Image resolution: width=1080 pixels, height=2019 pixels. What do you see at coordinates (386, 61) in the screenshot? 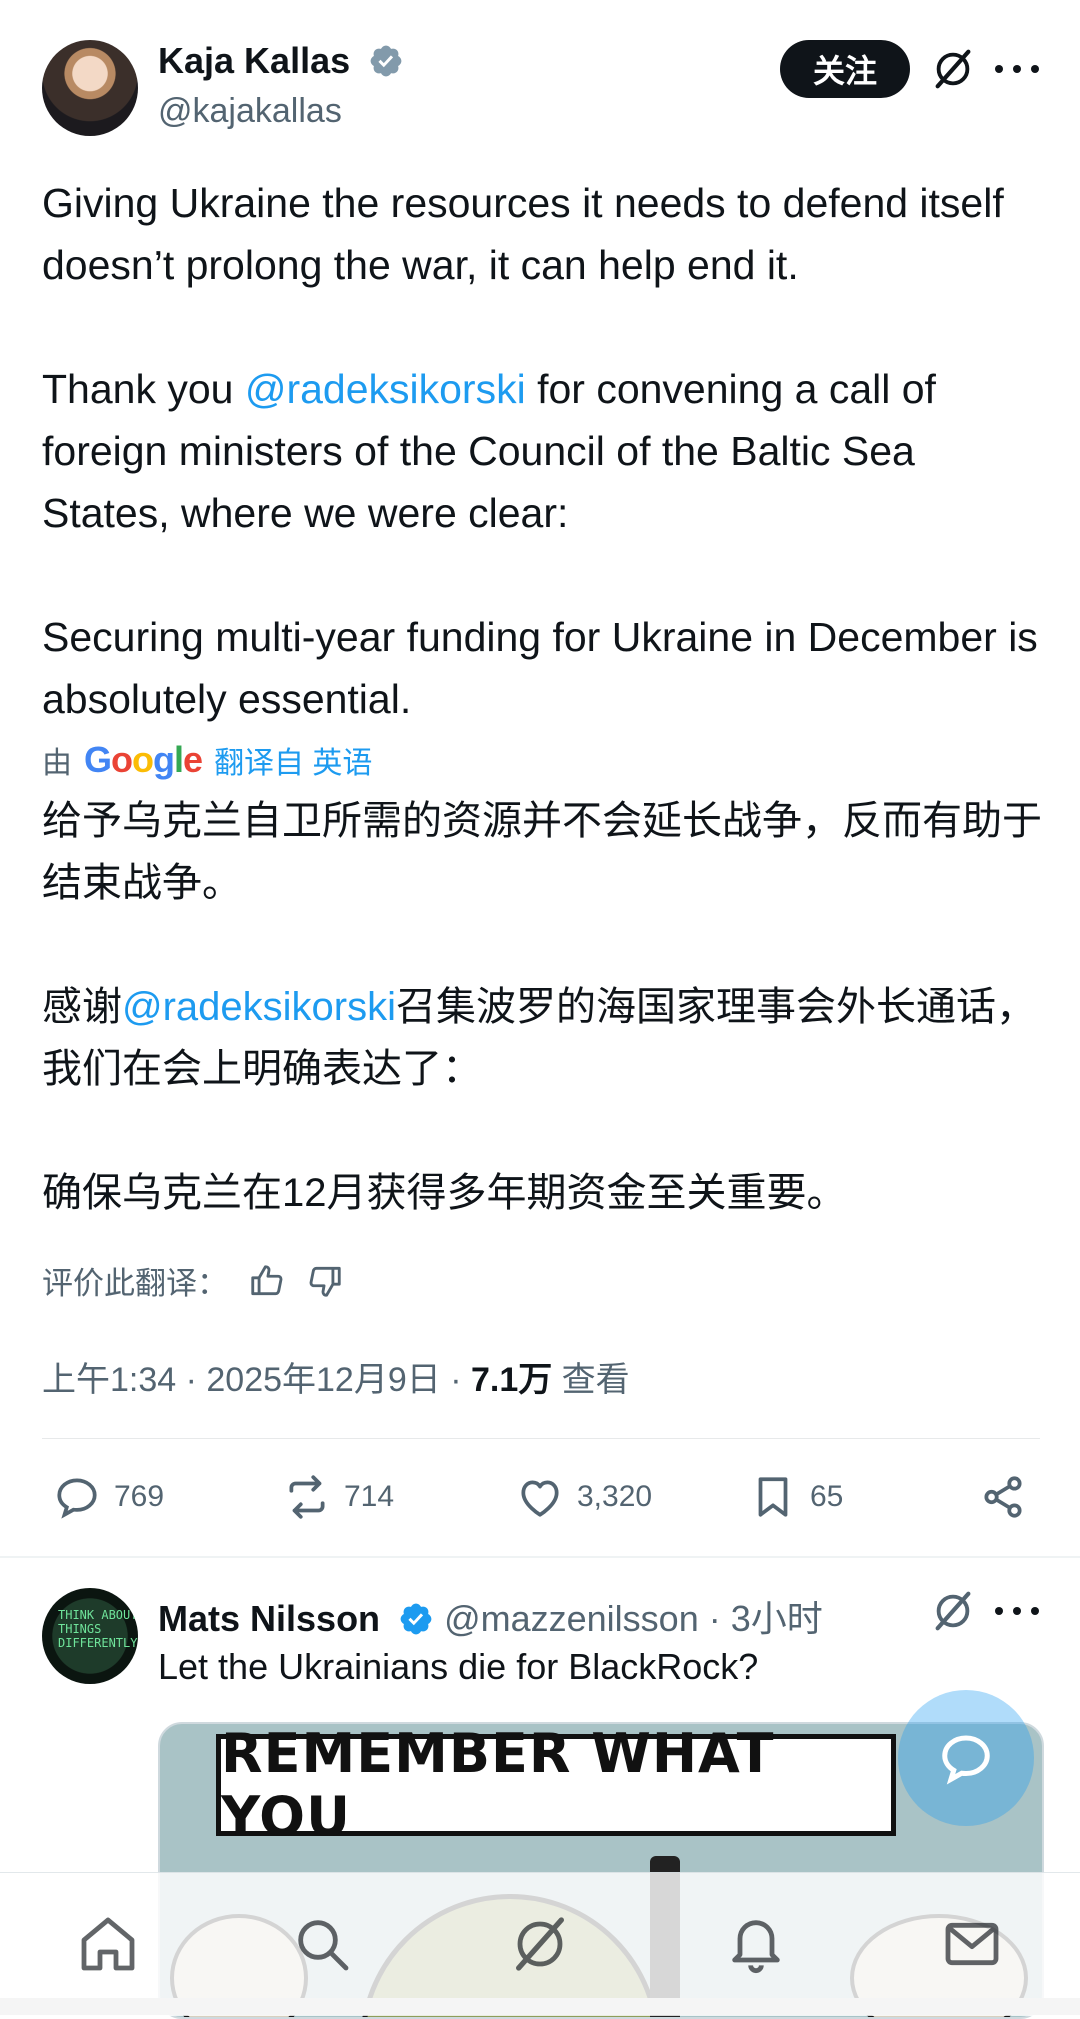
I see `verified-badge-icon` at bounding box center [386, 61].